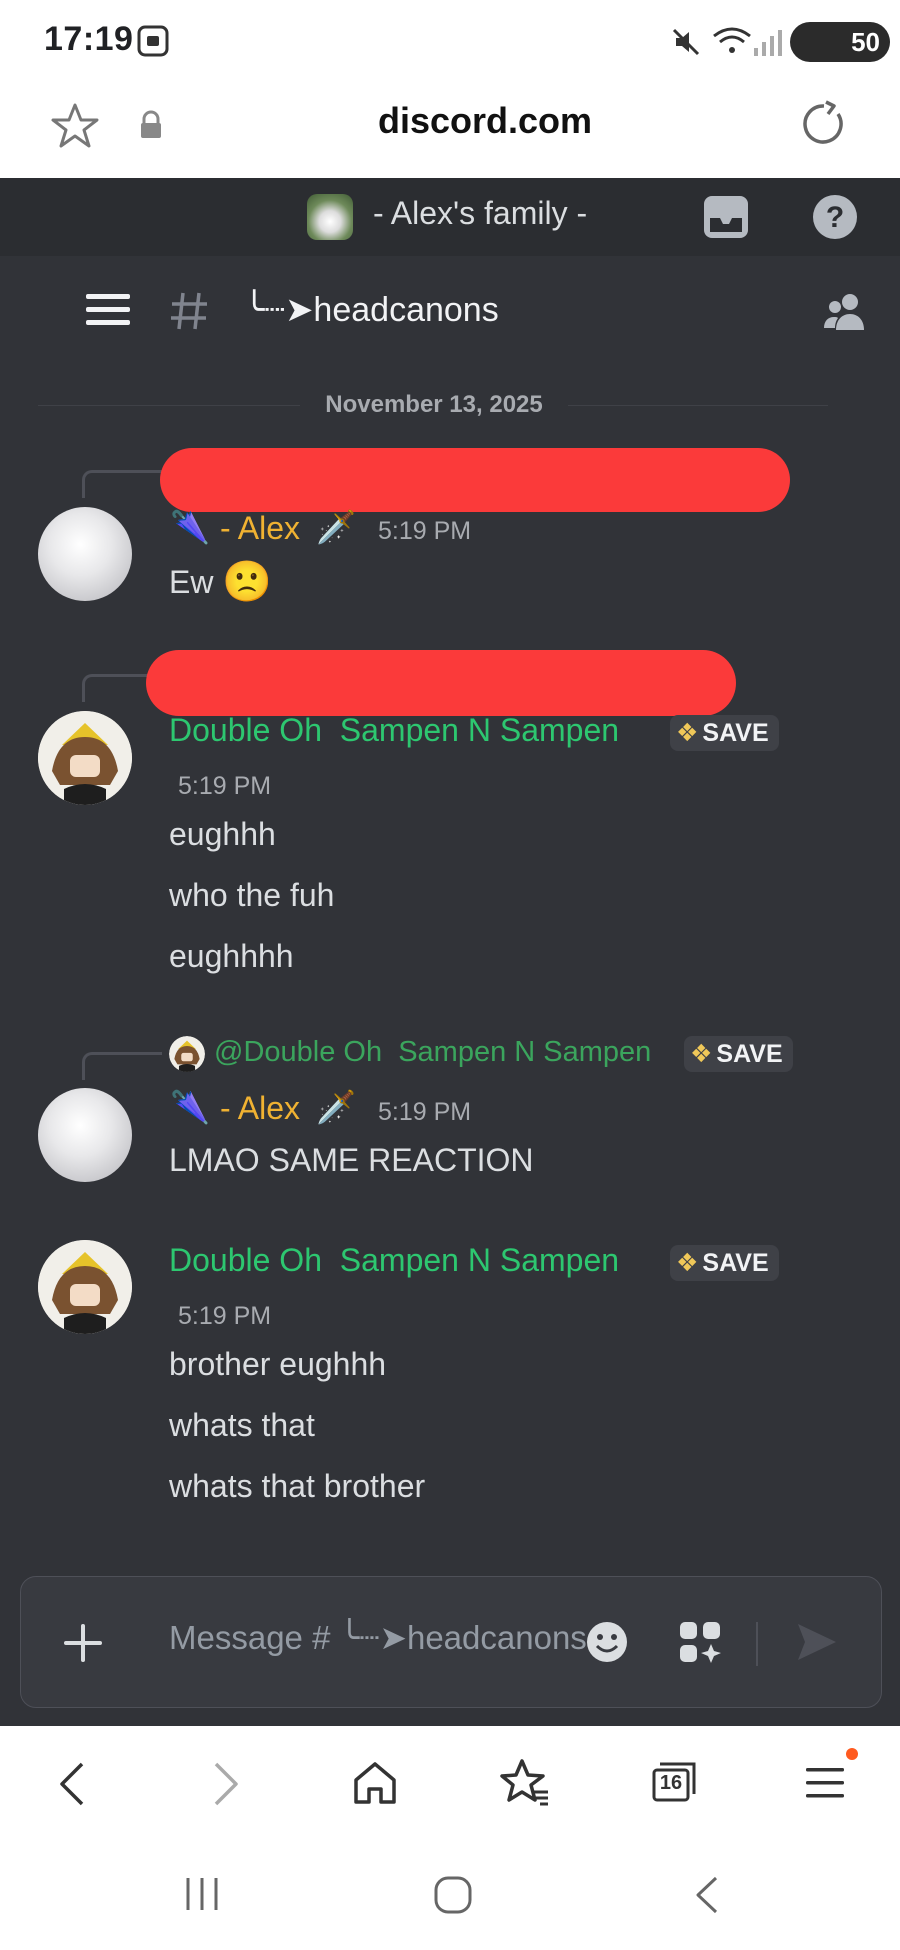 This screenshot has width=900, height=1950. What do you see at coordinates (840, 42) in the screenshot?
I see `battery-indicator: 50` at bounding box center [840, 42].